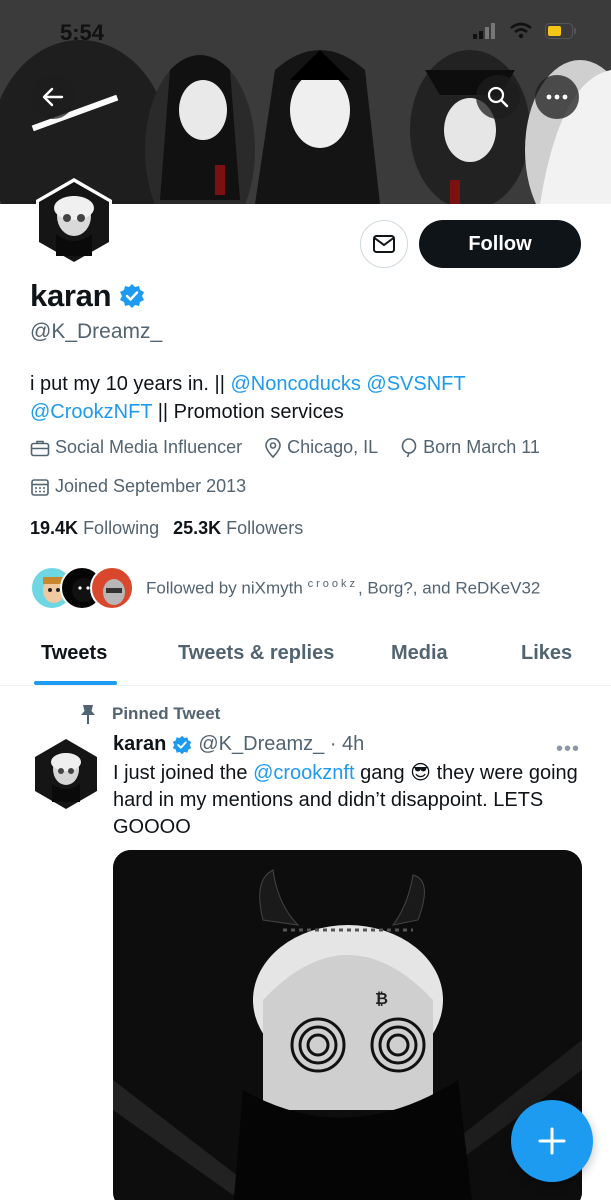 The height and width of the screenshot is (1200, 611). Describe the element at coordinates (248, 412) in the screenshot. I see `bio-text-suffix: || Promotion services` at that location.